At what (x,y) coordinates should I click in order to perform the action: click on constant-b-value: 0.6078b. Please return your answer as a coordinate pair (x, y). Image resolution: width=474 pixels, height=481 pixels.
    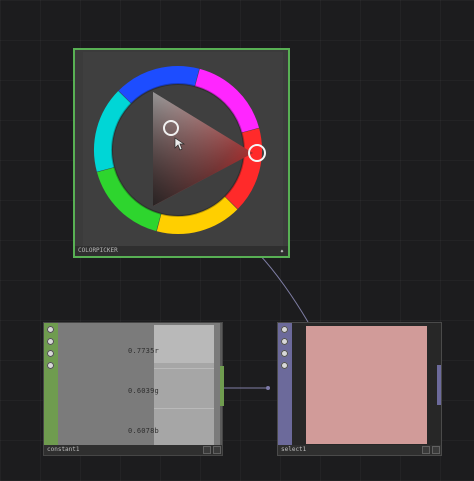
    Looking at the image, I should click on (143, 431).